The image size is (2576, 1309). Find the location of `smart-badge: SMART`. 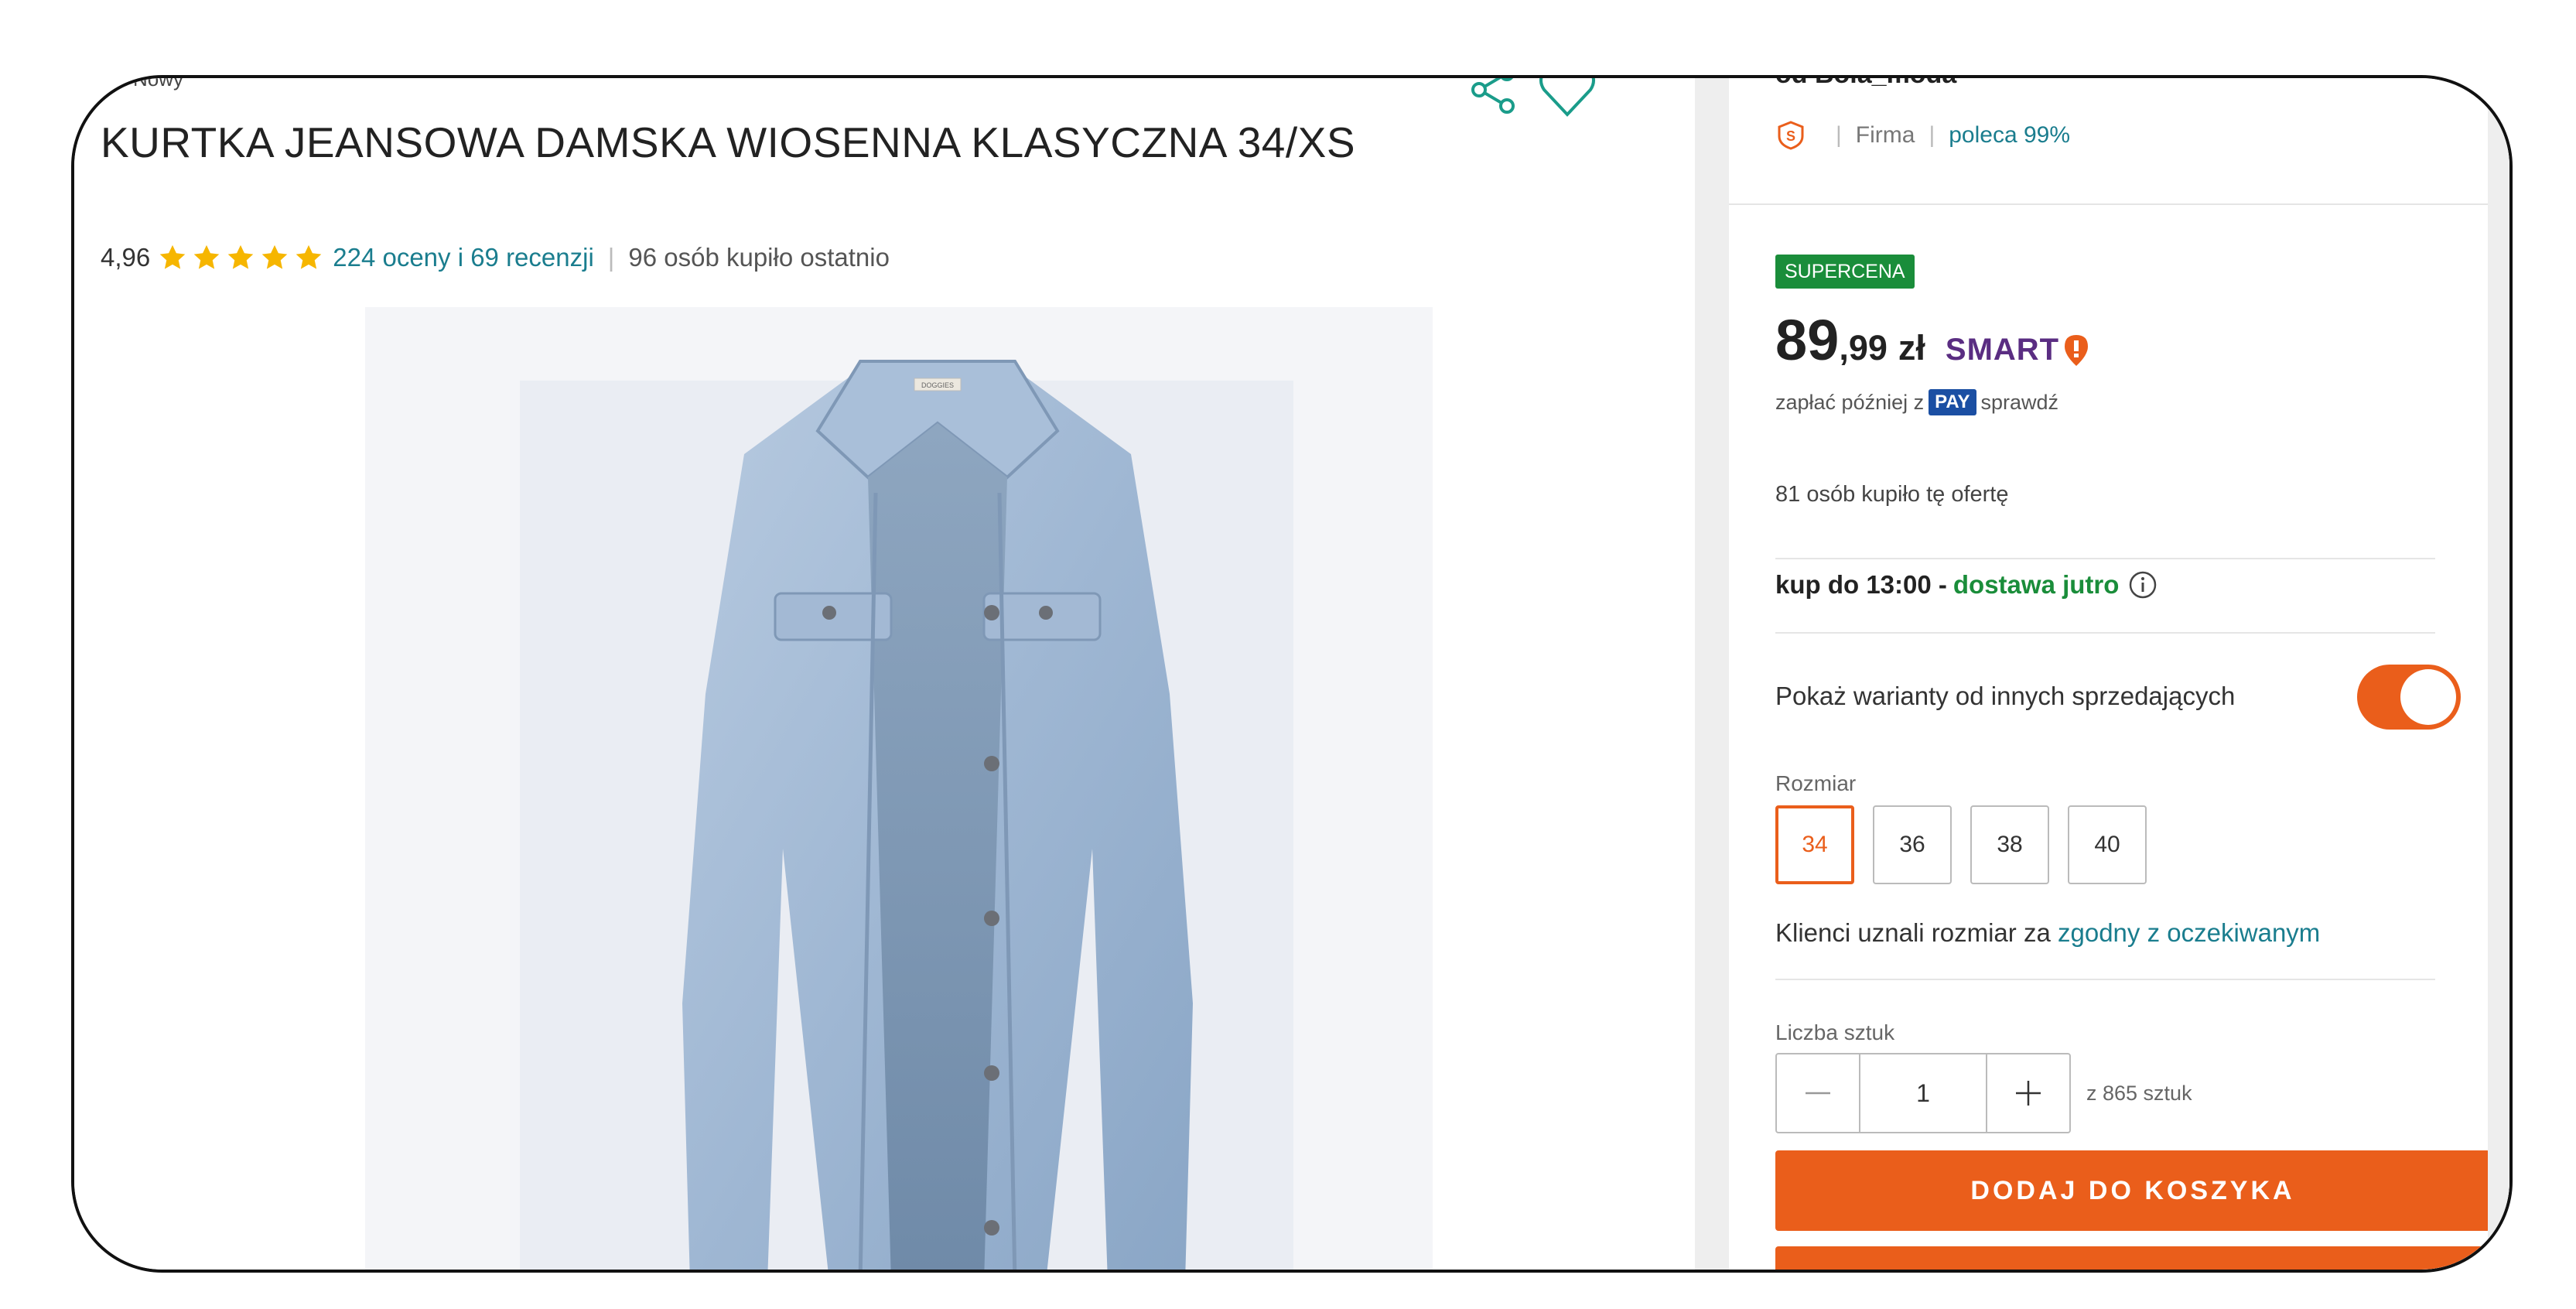

smart-badge: SMART is located at coordinates (2018, 350).